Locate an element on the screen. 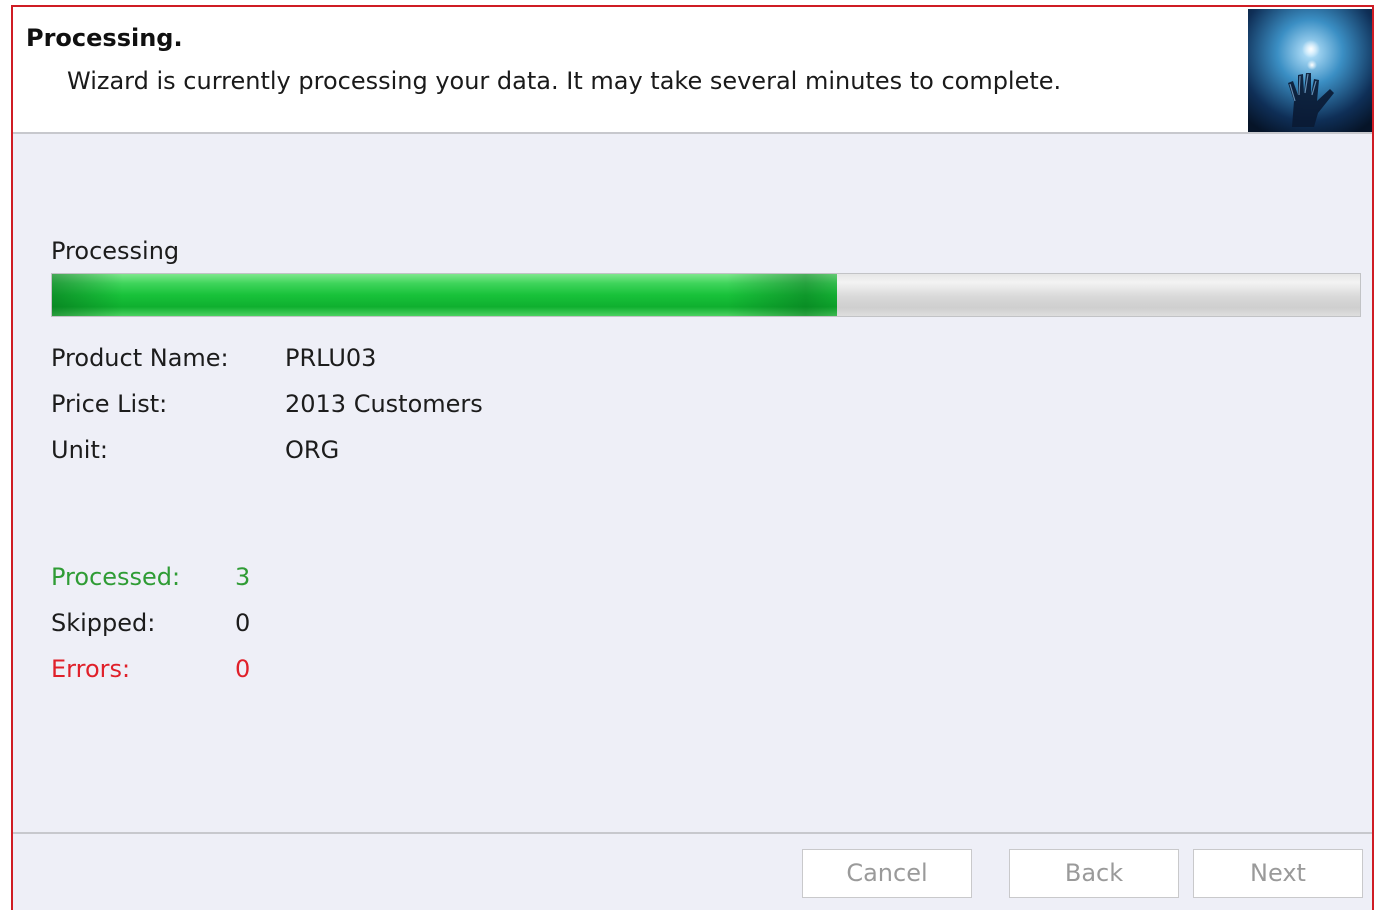  back-button: Back is located at coordinates (1094, 873).